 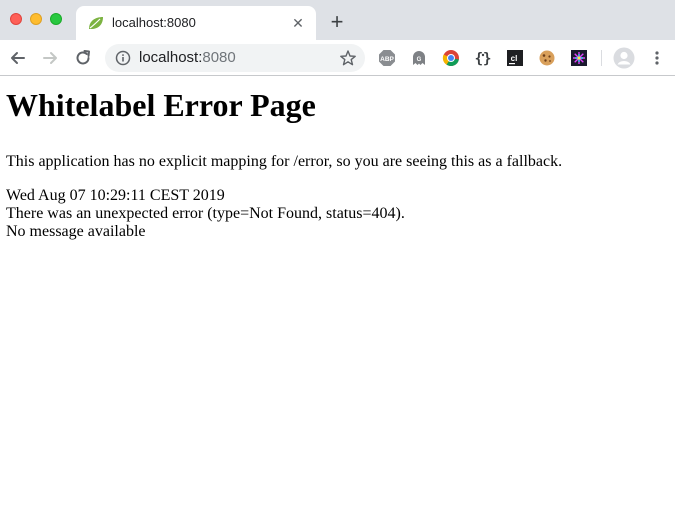 I want to click on json-viewer-icon: {}, so click(x=483, y=58).